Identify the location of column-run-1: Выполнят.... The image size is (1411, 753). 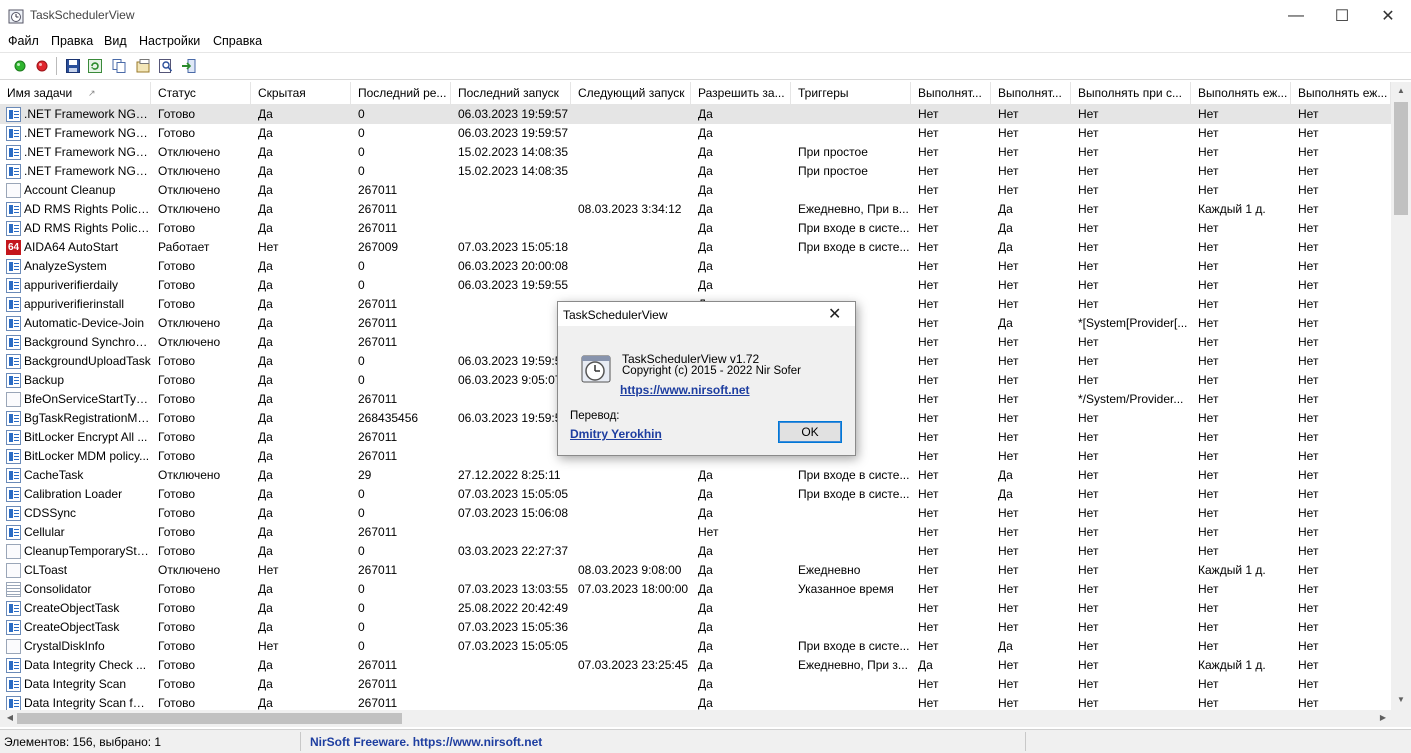
(951, 93).